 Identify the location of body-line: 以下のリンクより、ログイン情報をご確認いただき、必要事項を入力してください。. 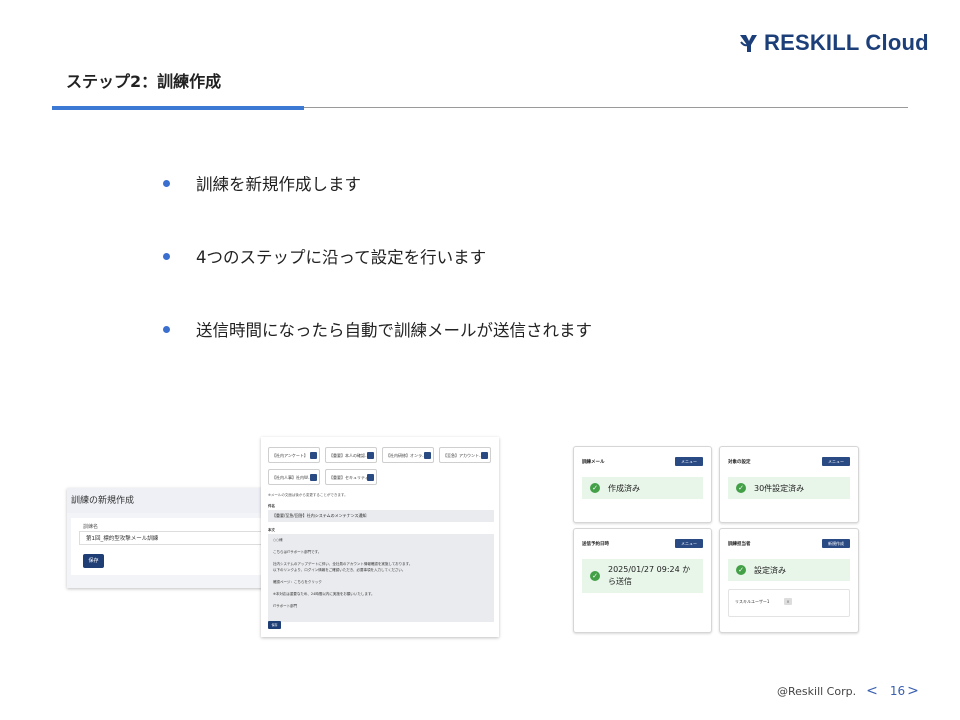
(339, 570).